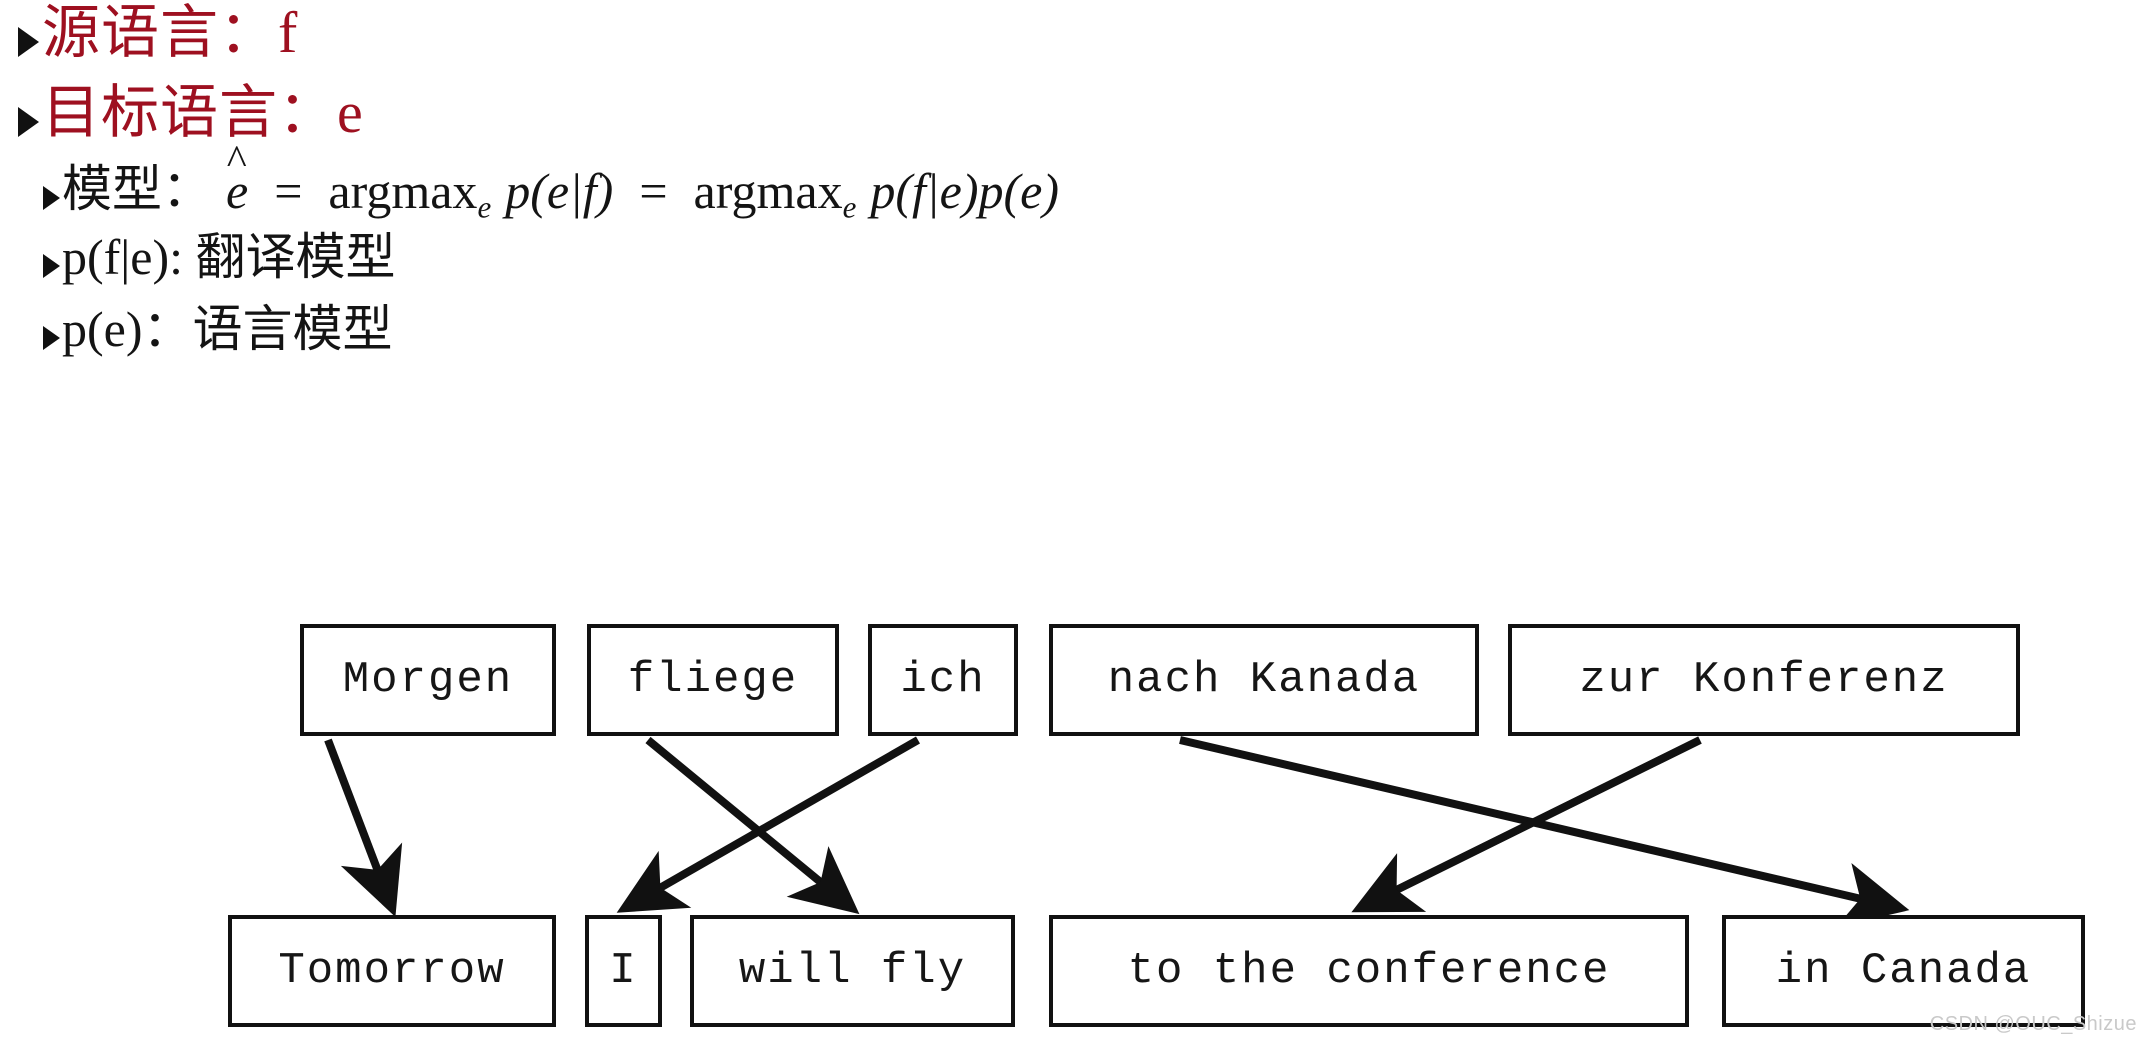 This screenshot has width=2143, height=1042. I want to click on target-word-tomorrow: Tomorrow, so click(392, 971).